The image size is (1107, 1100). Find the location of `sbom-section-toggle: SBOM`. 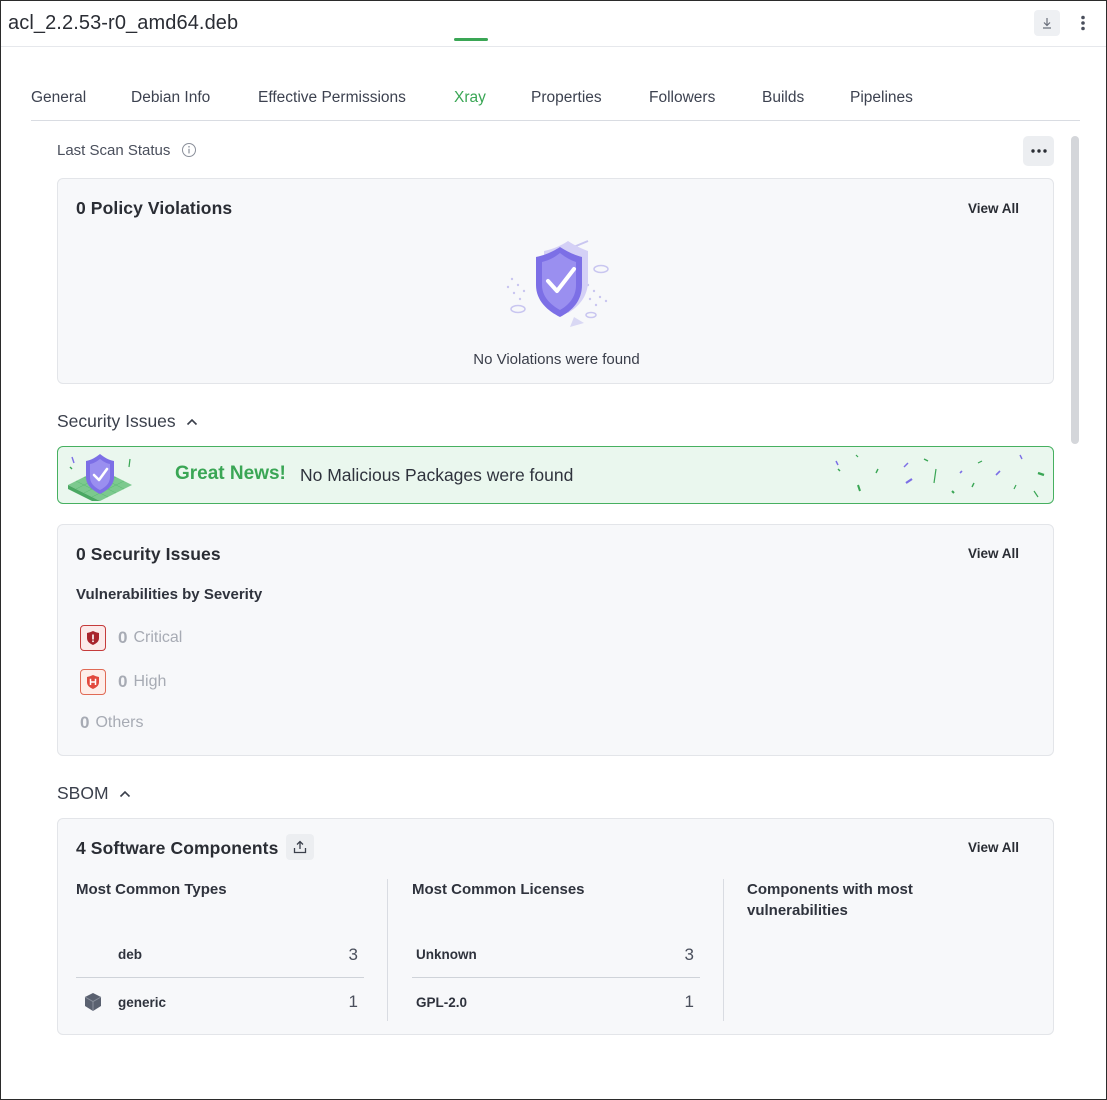

sbom-section-toggle: SBOM is located at coordinates (94, 793).